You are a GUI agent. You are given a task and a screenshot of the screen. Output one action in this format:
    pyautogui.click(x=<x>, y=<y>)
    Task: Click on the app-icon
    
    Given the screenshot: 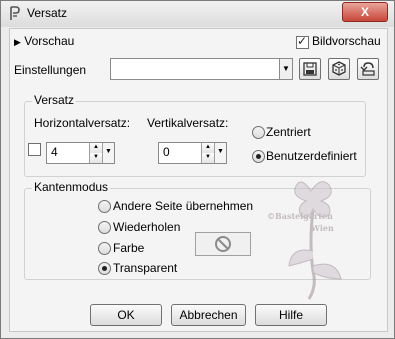 What is the action you would take?
    pyautogui.click(x=15, y=13)
    